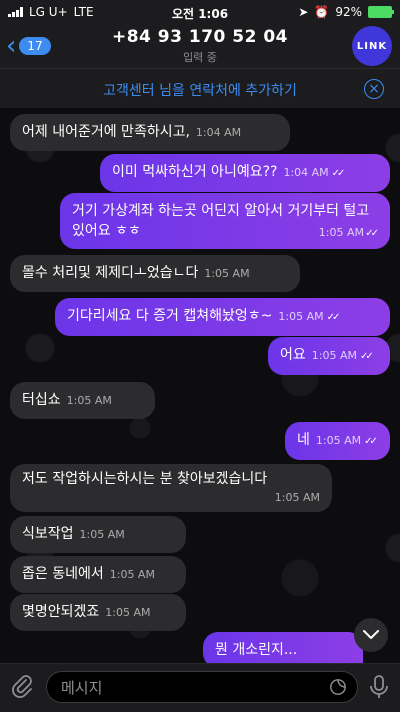 The width and height of the screenshot is (400, 712). I want to click on message-incoming: 어제 내어준거에 만족하시고, 1:04 AM, so click(150, 132).